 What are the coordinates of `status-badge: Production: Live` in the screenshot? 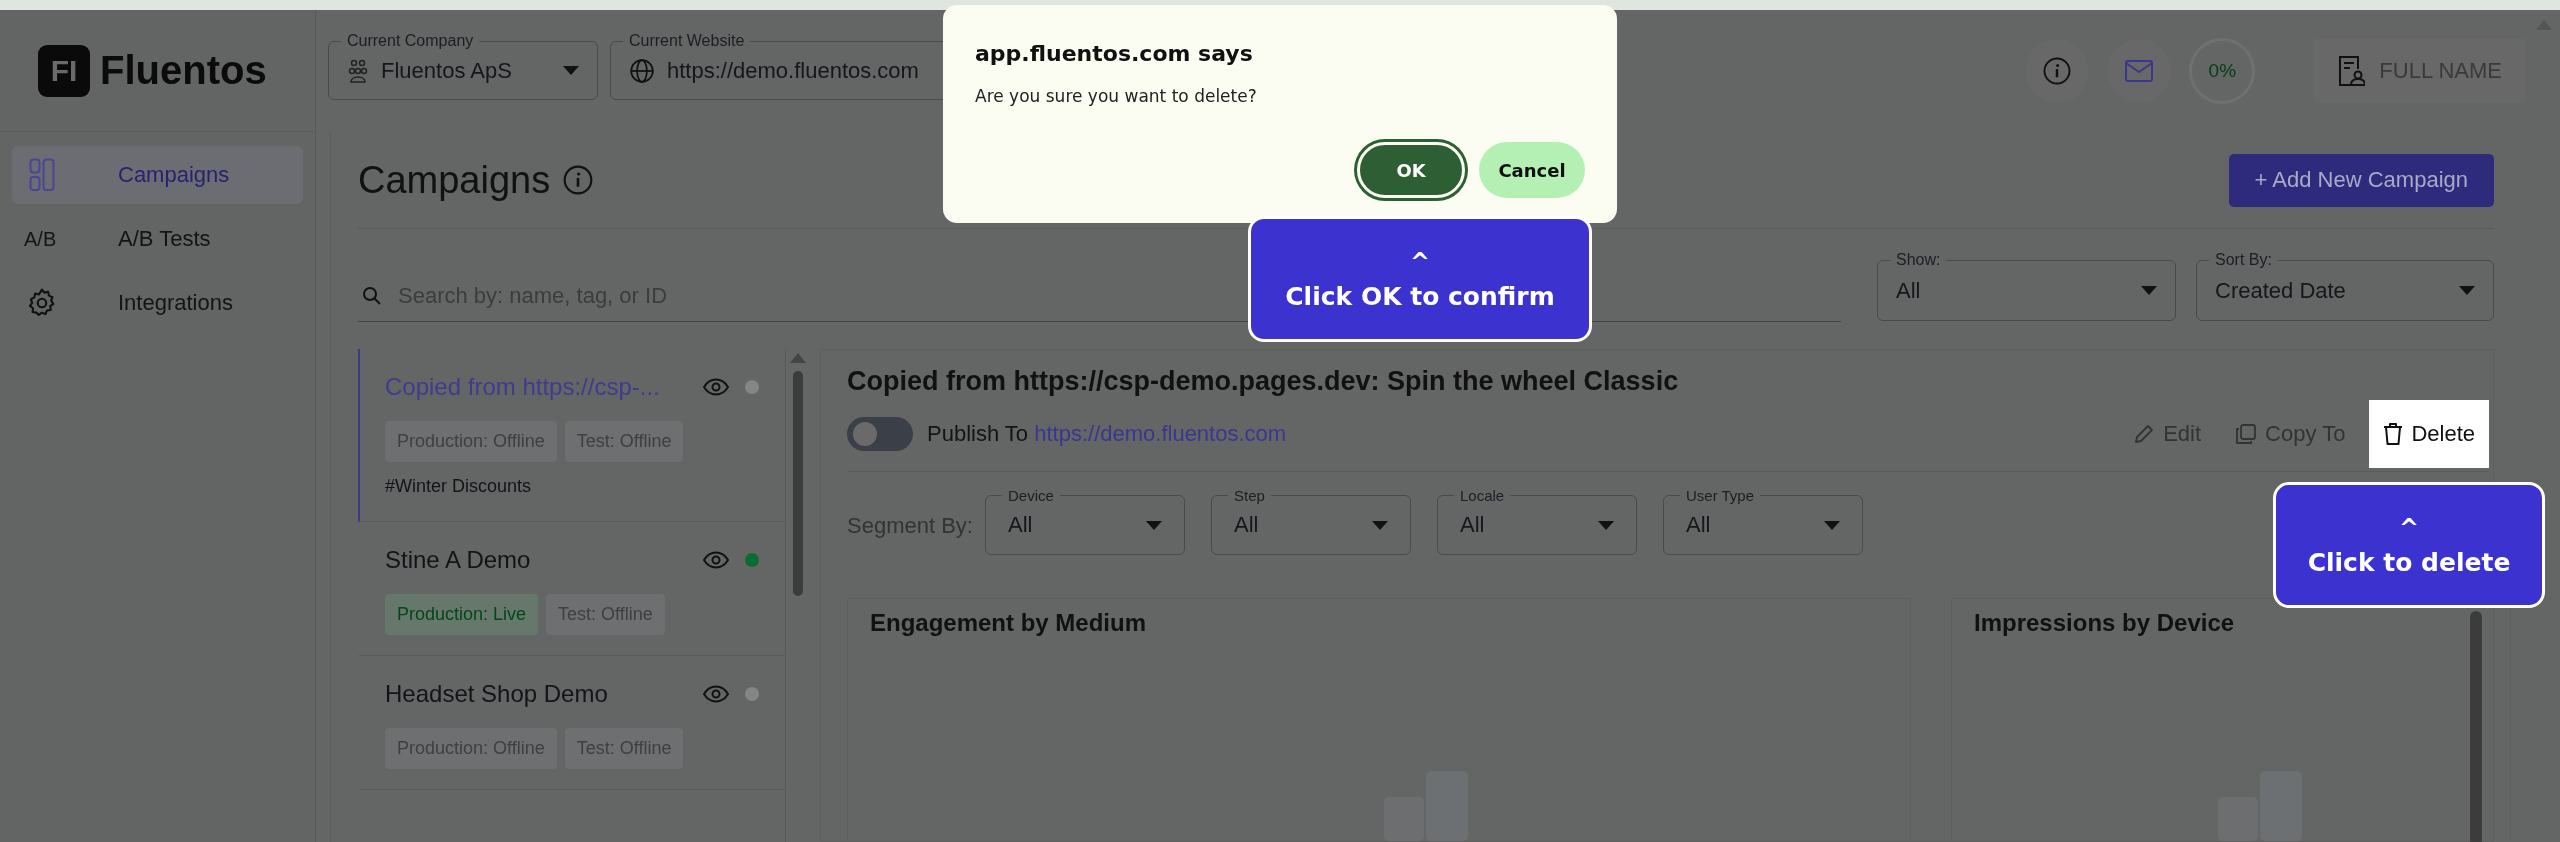 It's located at (462, 614).